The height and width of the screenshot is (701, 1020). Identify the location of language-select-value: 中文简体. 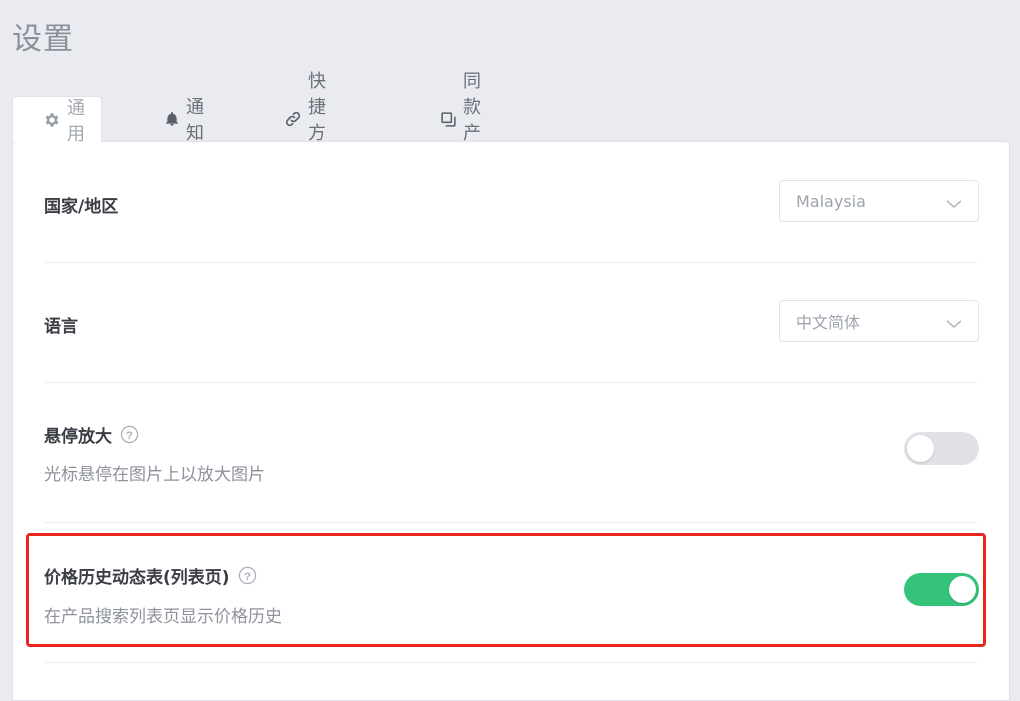
(828, 322).